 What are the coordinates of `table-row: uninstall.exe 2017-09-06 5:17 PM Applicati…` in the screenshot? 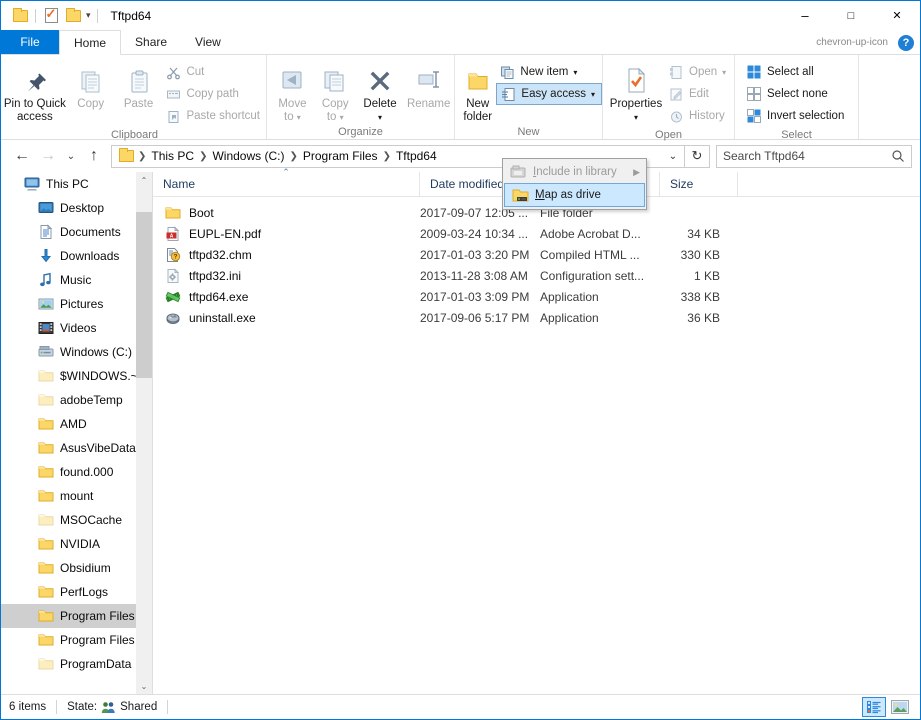 It's located at (536, 317).